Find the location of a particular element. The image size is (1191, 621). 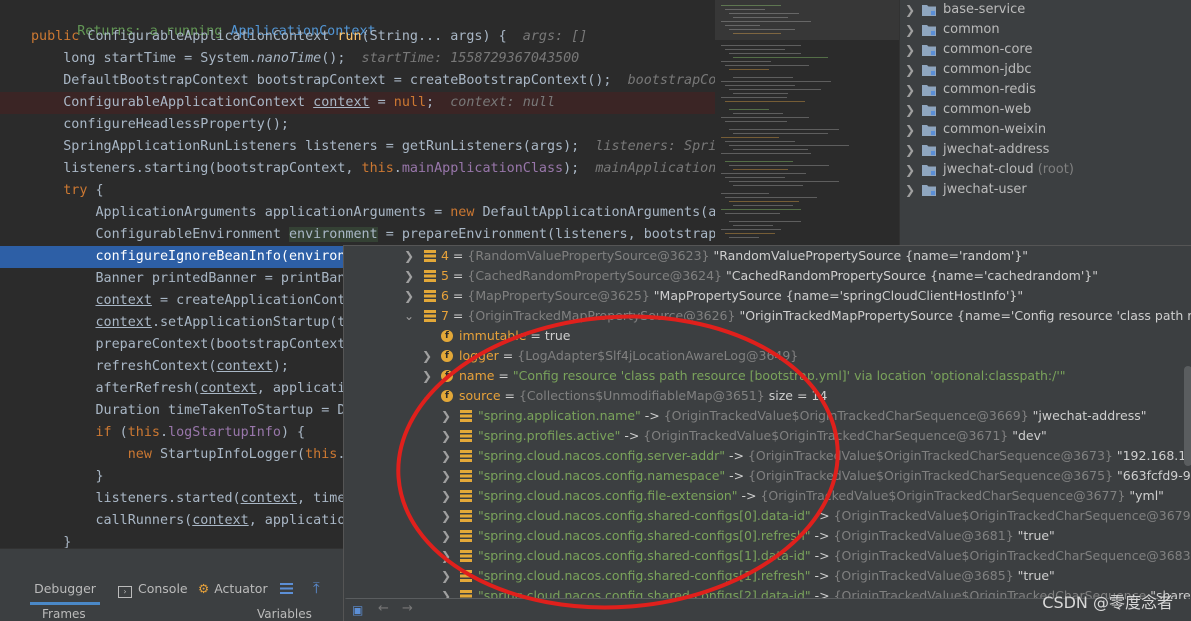

tab-actuator: ⚙ Actuator is located at coordinates (233, 589).